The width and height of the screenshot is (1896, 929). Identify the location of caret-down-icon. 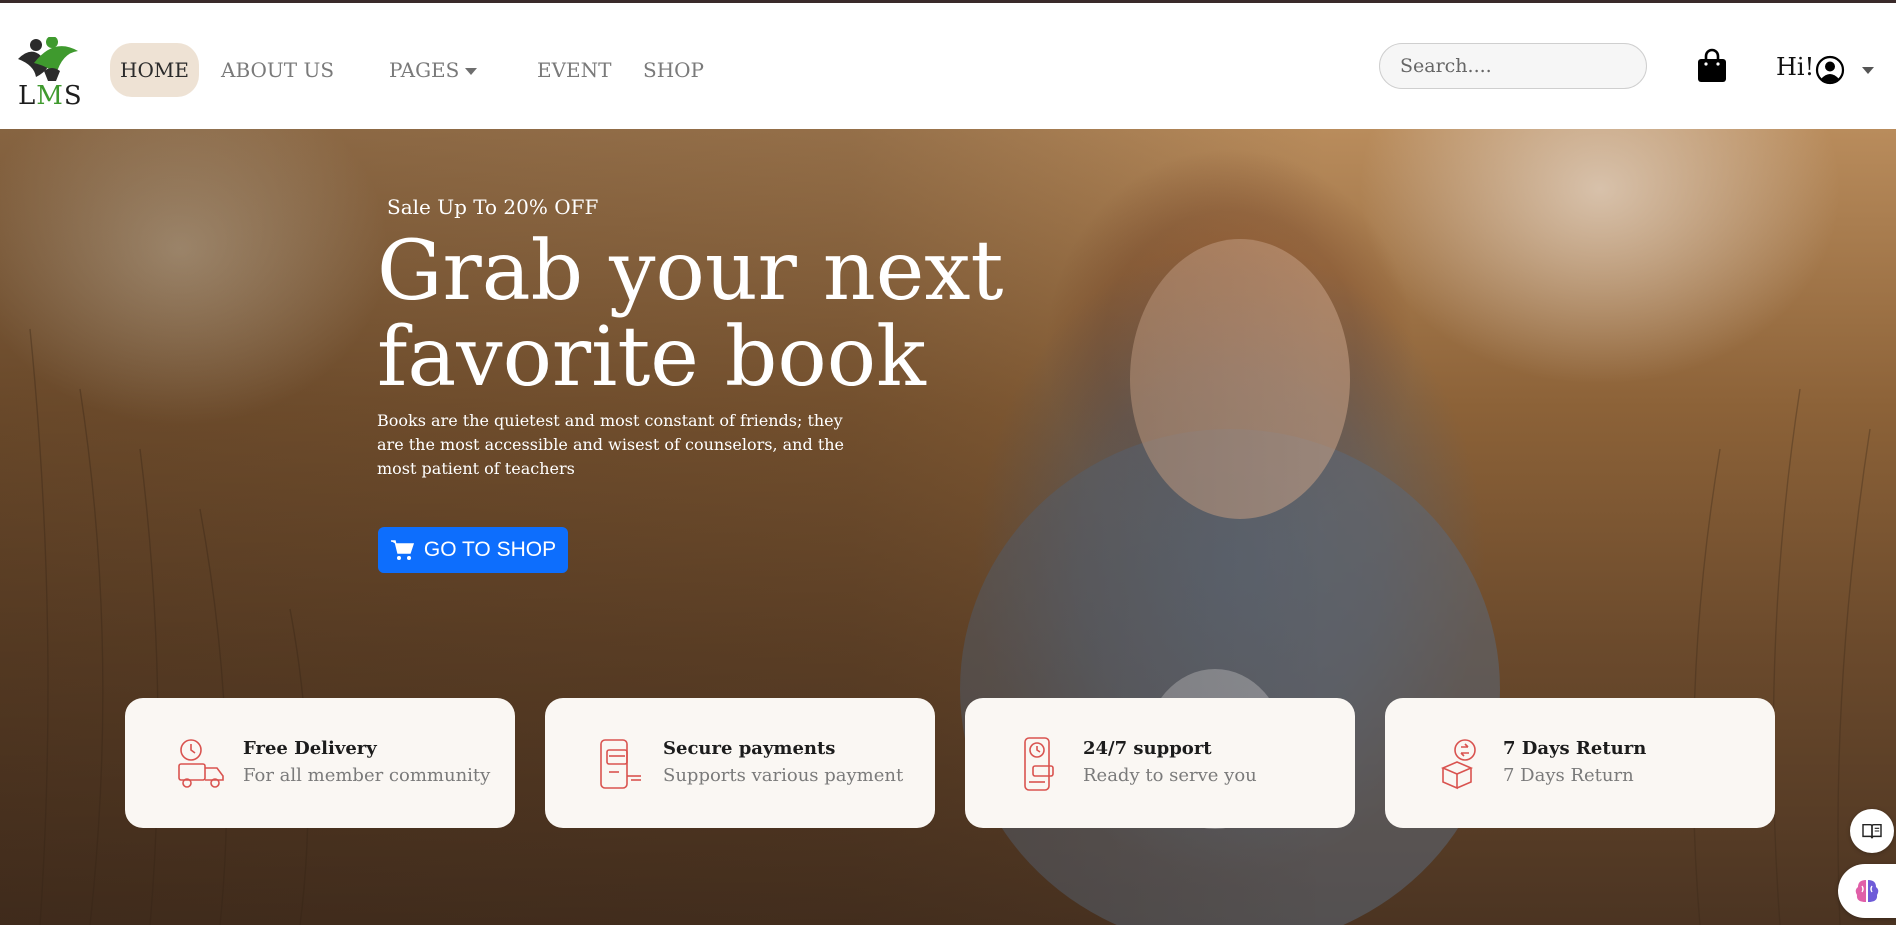
(471, 71).